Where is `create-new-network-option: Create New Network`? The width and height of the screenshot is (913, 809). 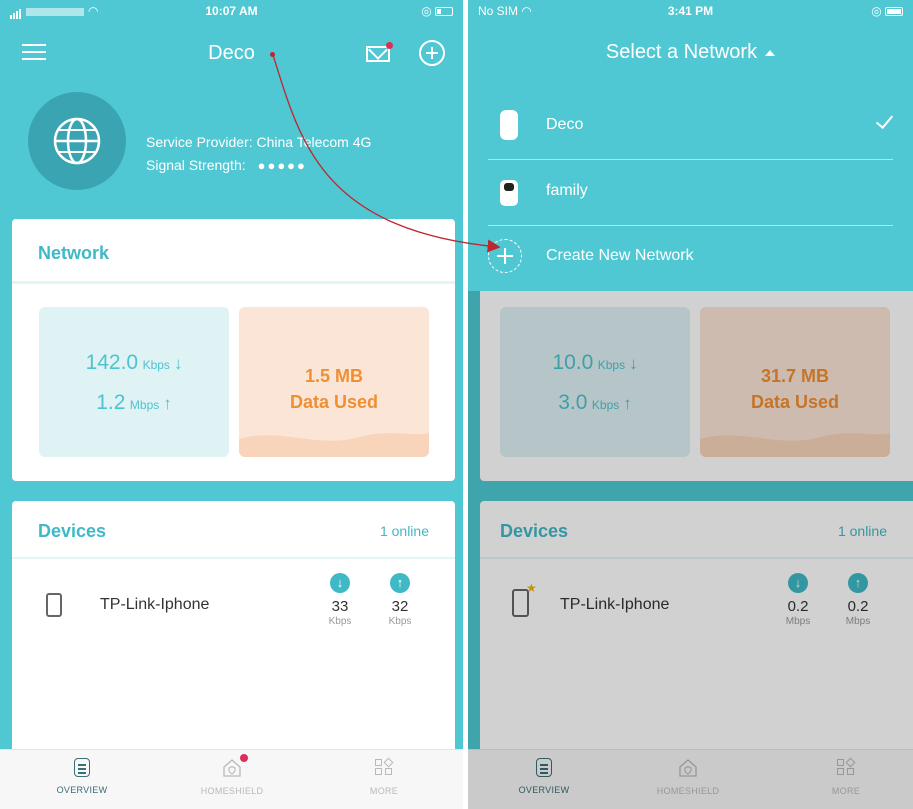 create-new-network-option: Create New Network is located at coordinates (690, 258).